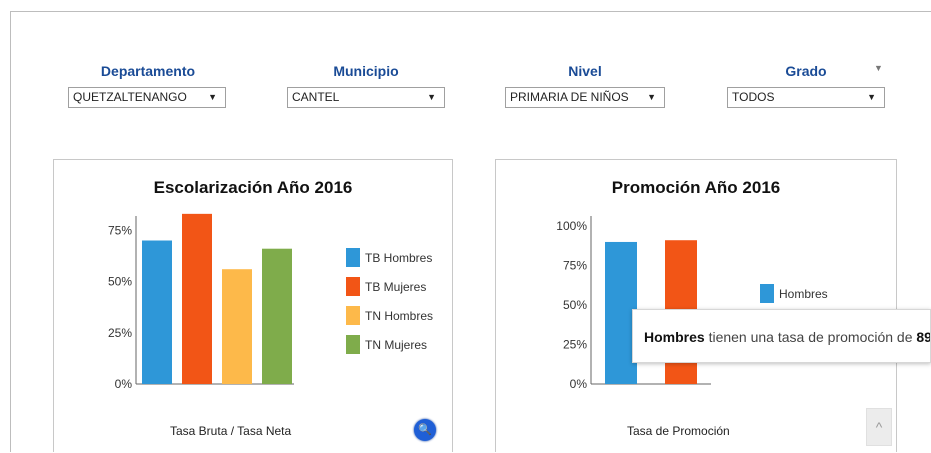 The width and height of the screenshot is (931, 453). I want to click on tooltip-subject: Hombres, so click(674, 337).